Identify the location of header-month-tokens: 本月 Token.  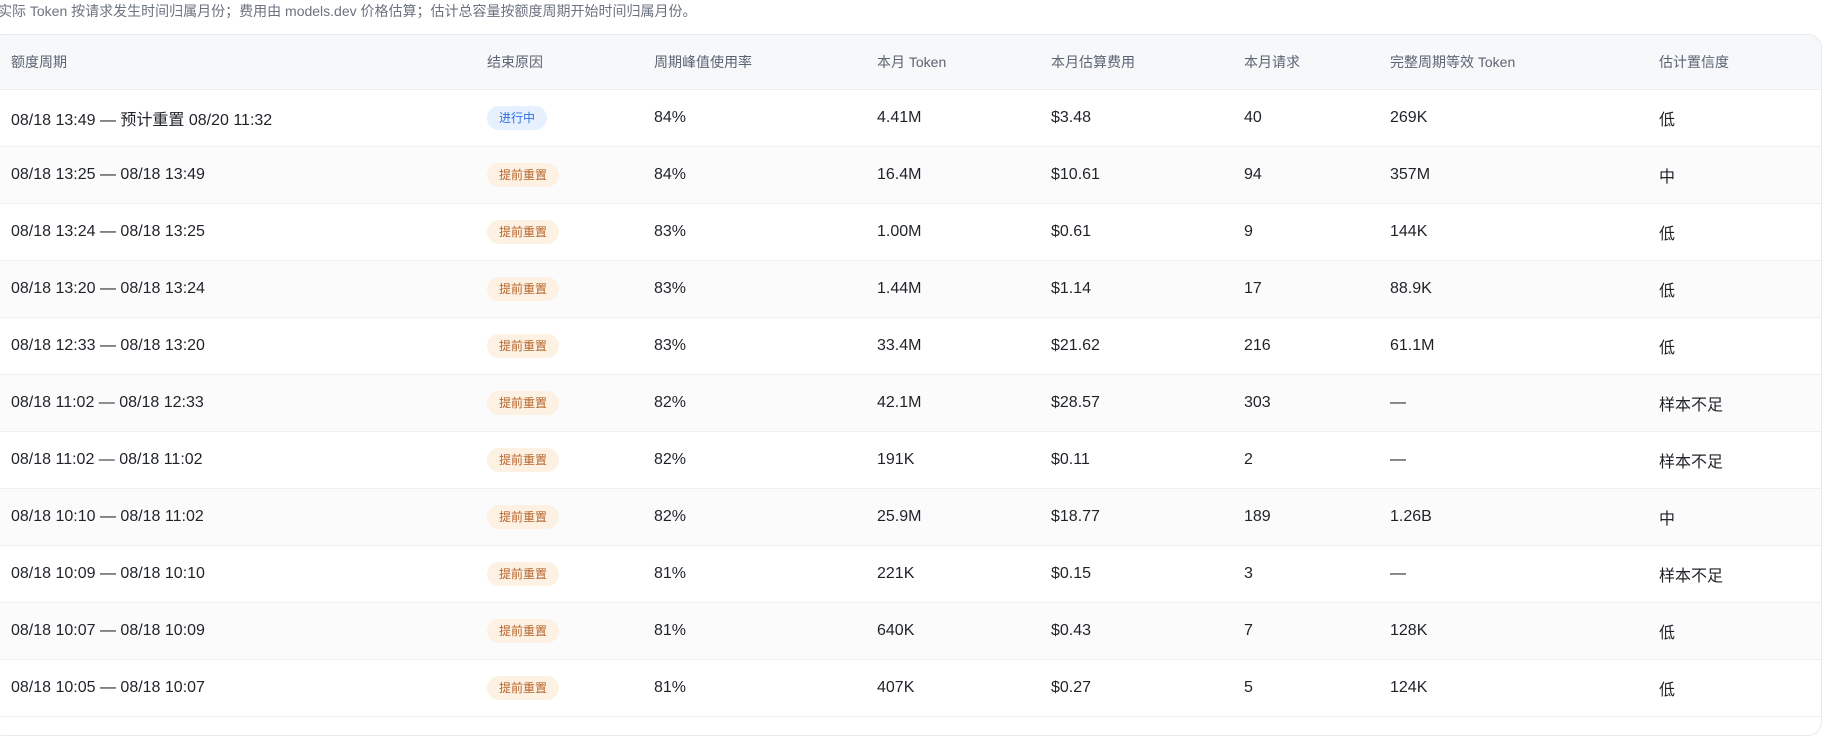
(964, 62).